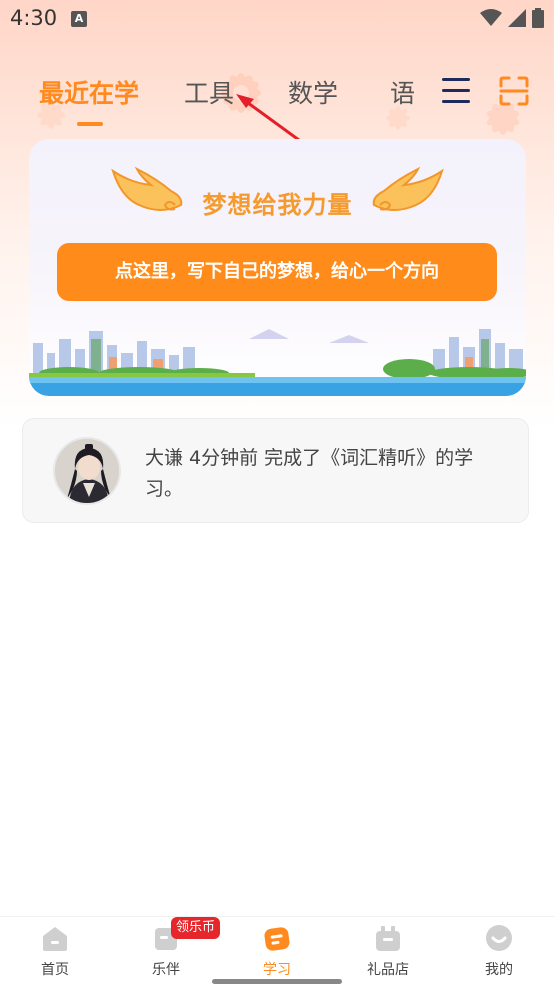 The height and width of the screenshot is (984, 554). Describe the element at coordinates (514, 91) in the screenshot. I see `scan-icon` at that location.